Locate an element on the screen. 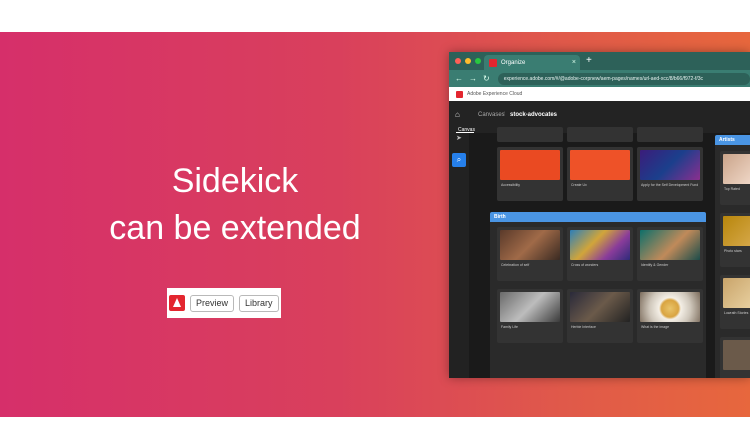  new-tab-icon: + is located at coordinates (589, 60).